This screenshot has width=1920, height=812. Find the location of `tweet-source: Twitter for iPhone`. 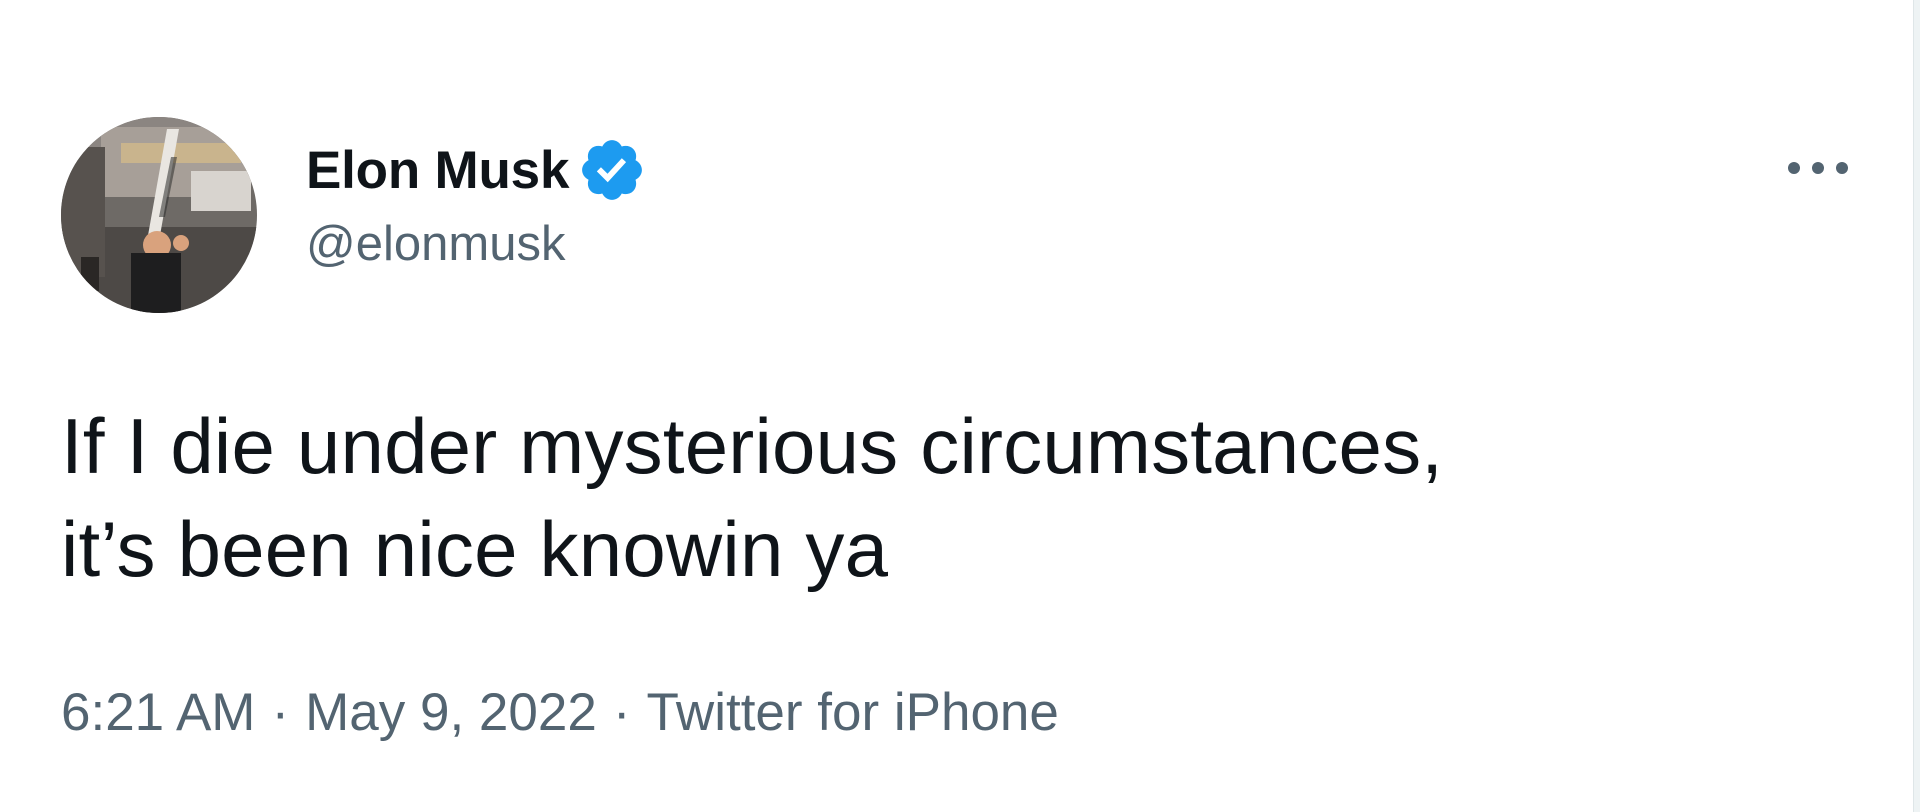

tweet-source: Twitter for iPhone is located at coordinates (852, 712).